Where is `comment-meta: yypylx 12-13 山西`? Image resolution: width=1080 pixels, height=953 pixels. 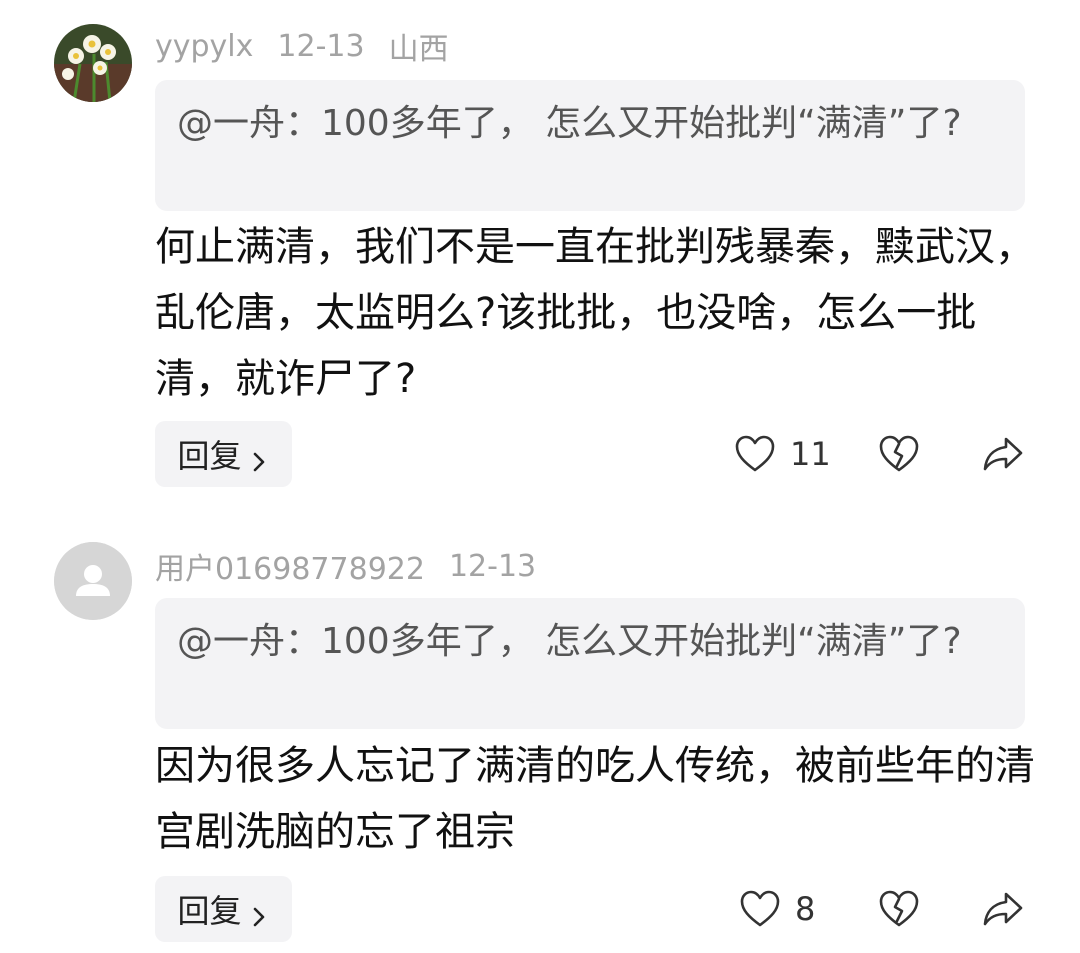
comment-meta: yypylx 12-13 山西 is located at coordinates (314, 47).